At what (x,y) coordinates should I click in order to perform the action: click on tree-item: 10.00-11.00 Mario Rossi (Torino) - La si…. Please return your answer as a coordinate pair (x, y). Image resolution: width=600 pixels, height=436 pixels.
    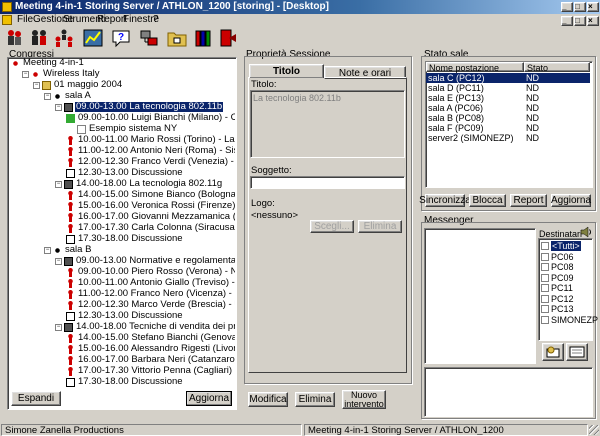
    Looking at the image, I should click on (150, 140).